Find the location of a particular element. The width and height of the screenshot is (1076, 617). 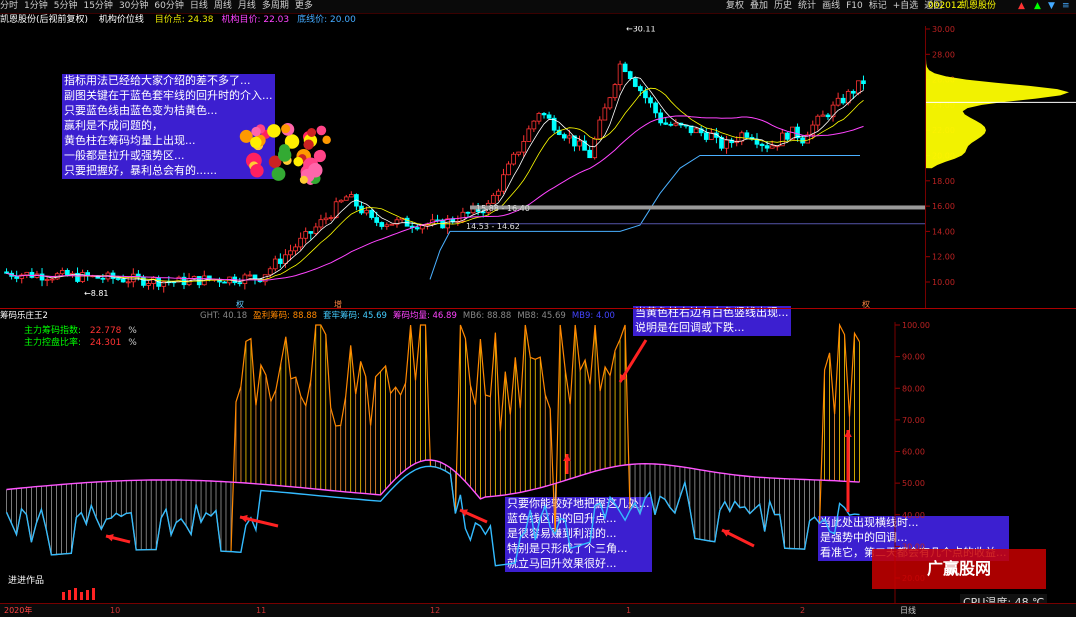

range-label: 14.53 - 14.62 is located at coordinates (493, 226).